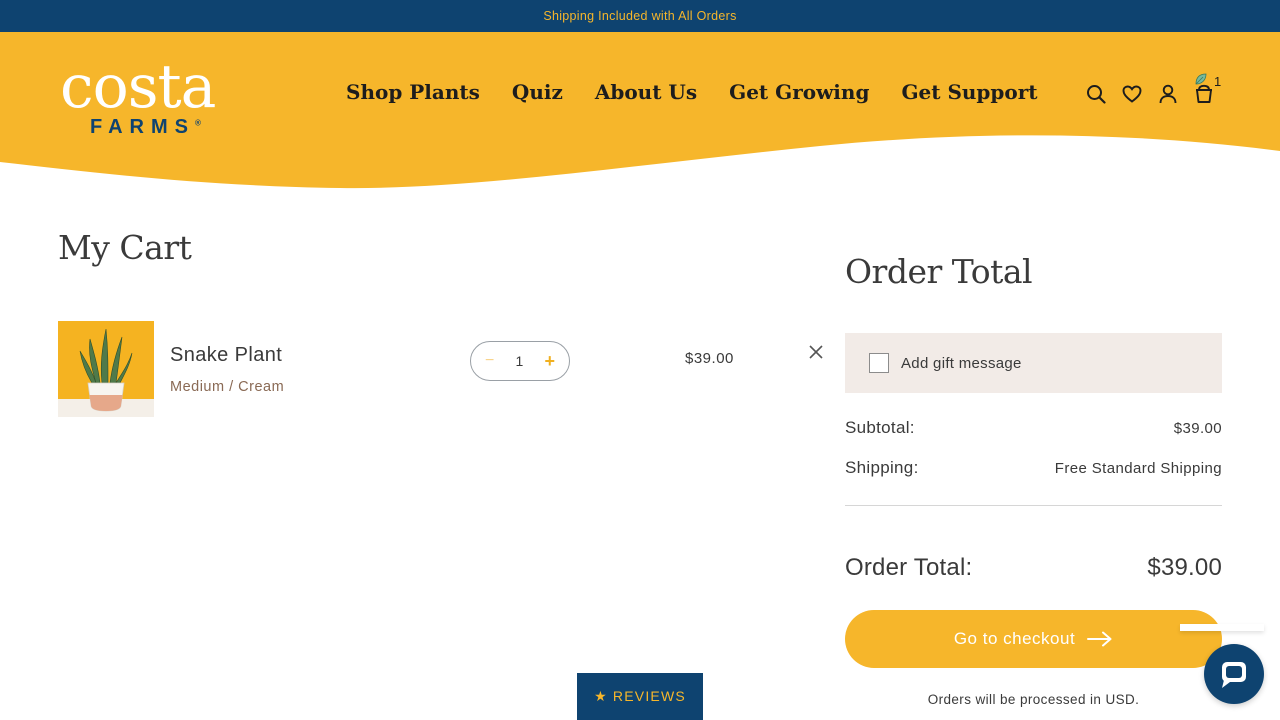  What do you see at coordinates (1014, 638) in the screenshot?
I see `checkout-button-label: Go to checkout` at bounding box center [1014, 638].